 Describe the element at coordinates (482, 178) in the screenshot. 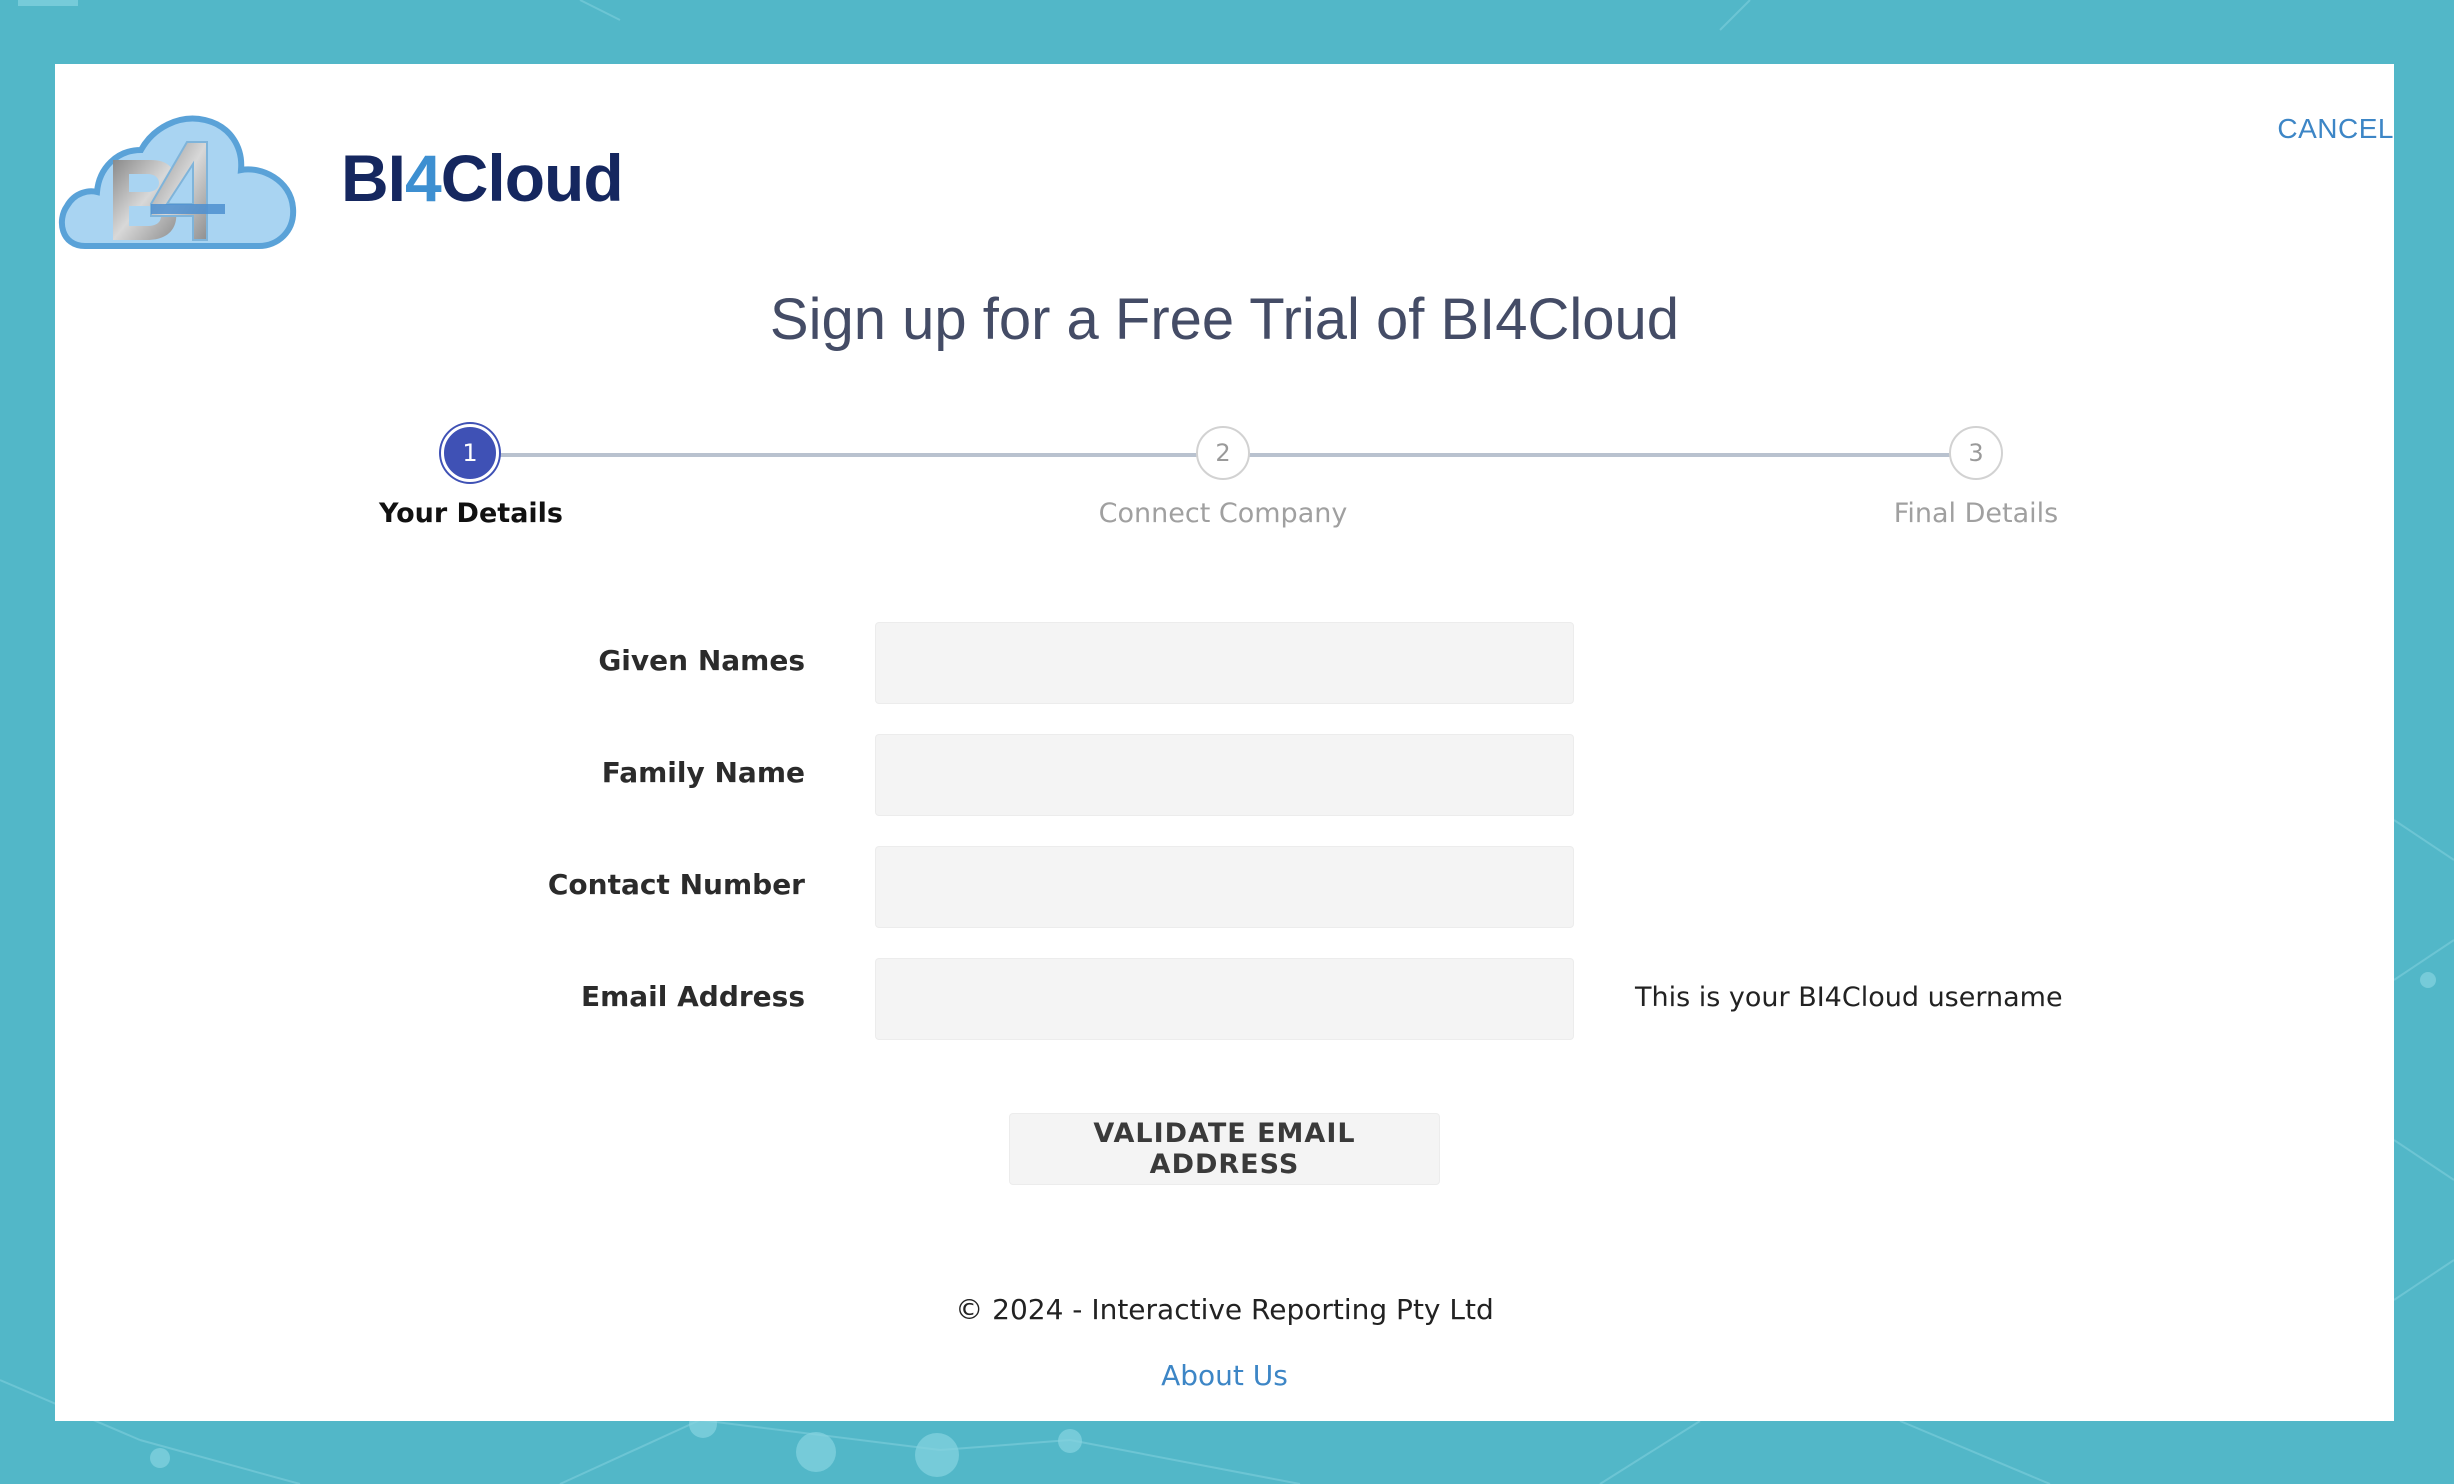

I see `brand-logo-text: BI4Cloud` at that location.